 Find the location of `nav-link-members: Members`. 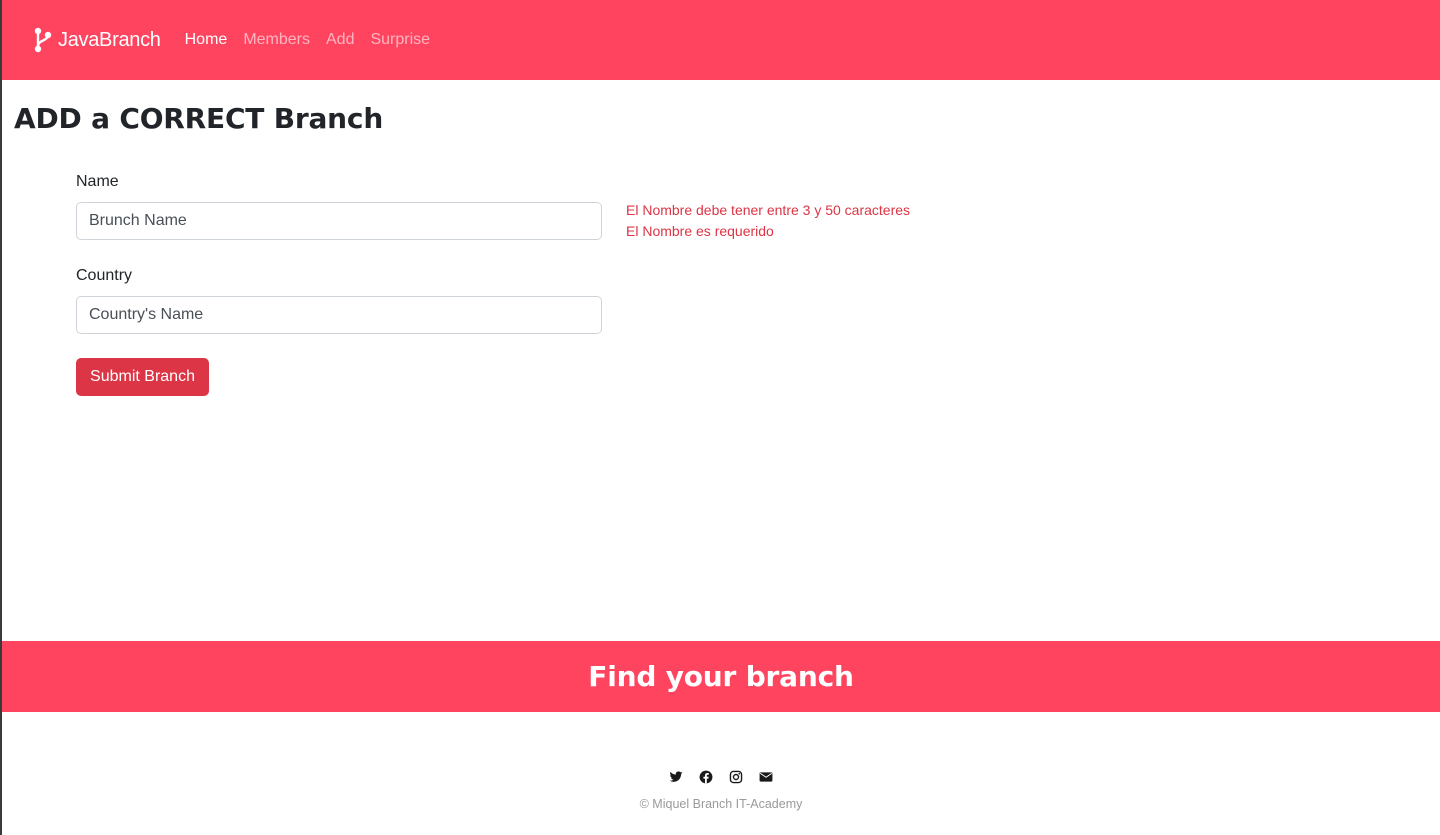

nav-link-members: Members is located at coordinates (276, 40).